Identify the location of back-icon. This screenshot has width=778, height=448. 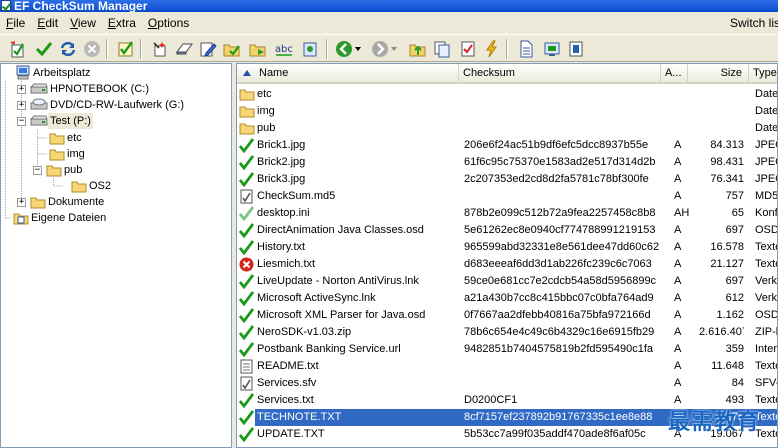
(344, 49).